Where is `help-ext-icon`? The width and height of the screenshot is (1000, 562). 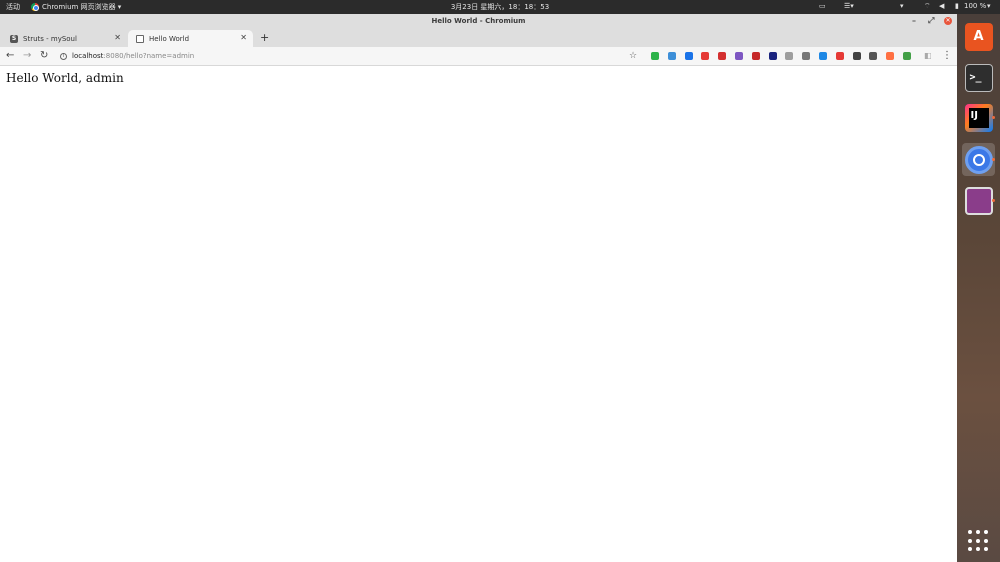
help-ext-icon is located at coordinates (688, 56).